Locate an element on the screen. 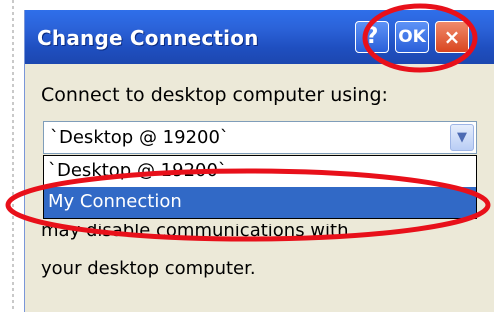  ok-button: OK is located at coordinates (412, 37).